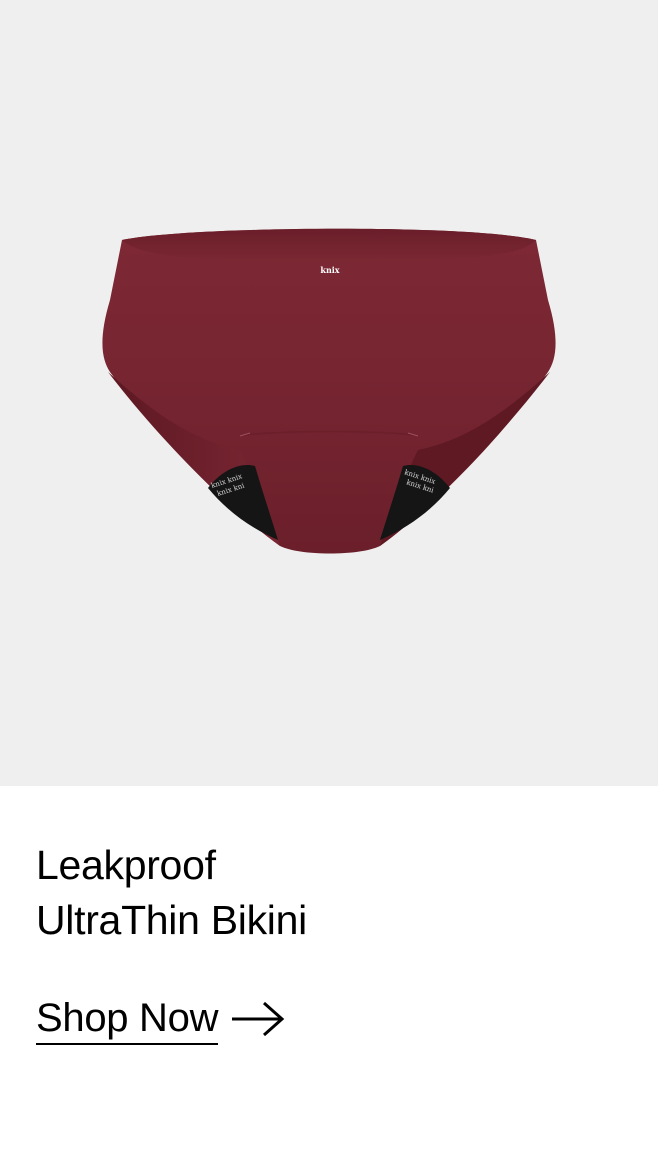 The width and height of the screenshot is (668, 1162). Describe the element at coordinates (258, 1019) in the screenshot. I see `arrow-right-icon` at that location.